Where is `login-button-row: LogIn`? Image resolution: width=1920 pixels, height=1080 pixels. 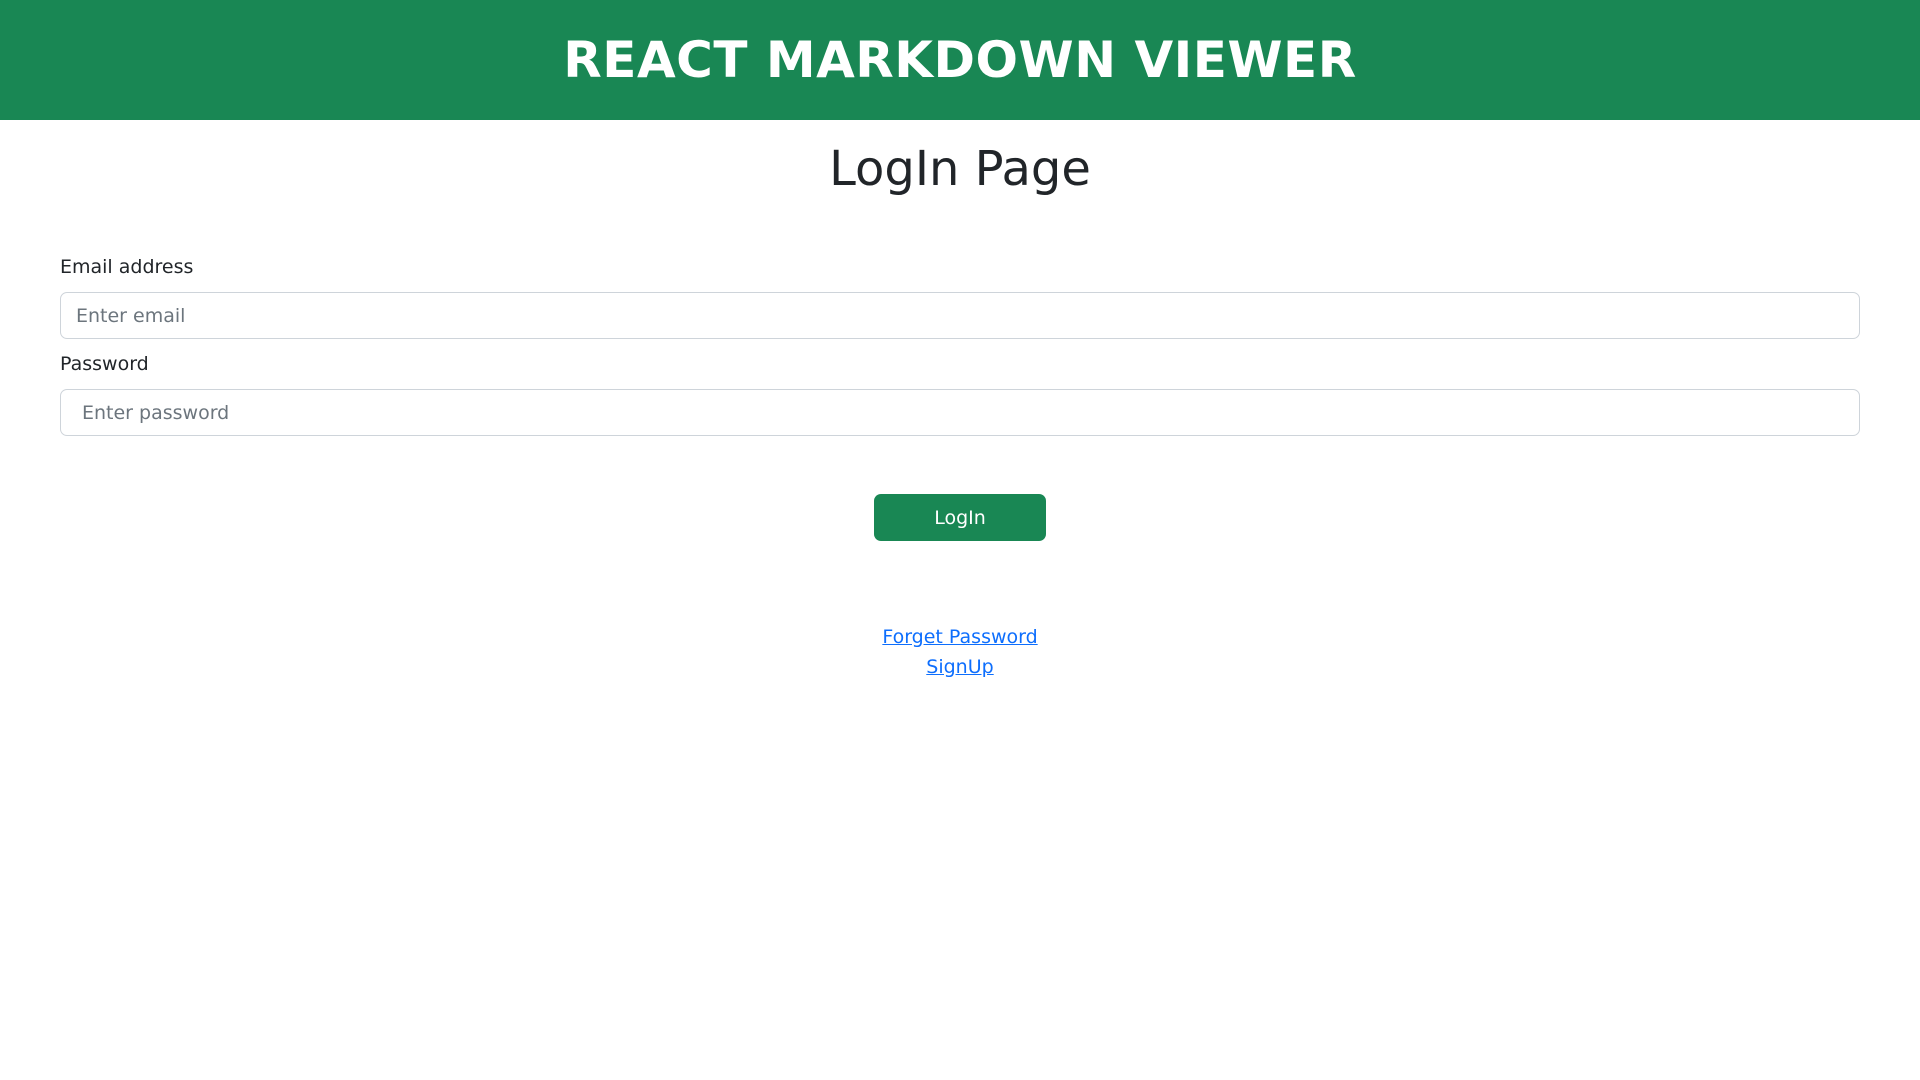
login-button-row: LogIn is located at coordinates (960, 517).